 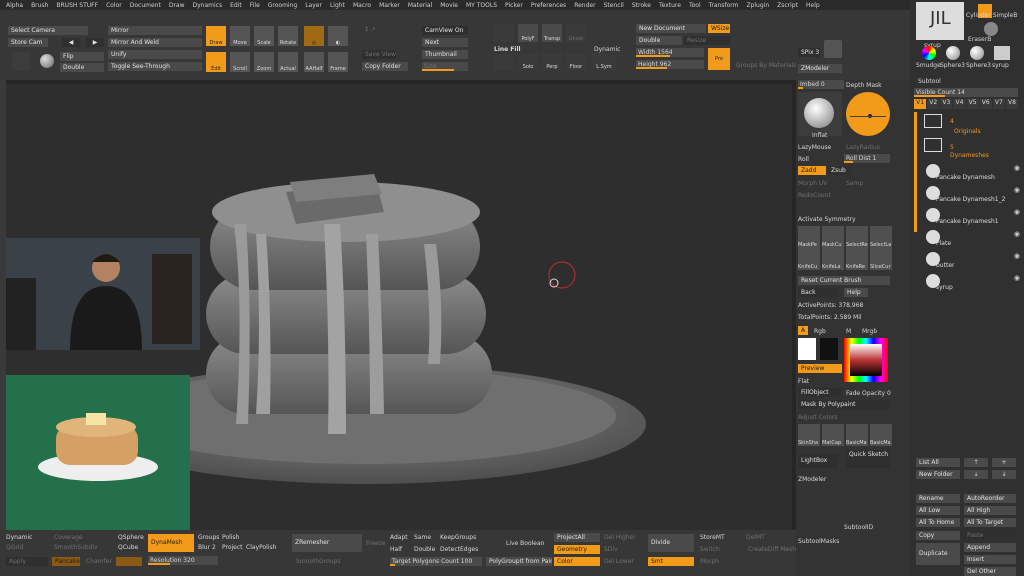 I want to click on subtool-item: Pancake Dynamesh1 ◉, so click(x=972, y=216).